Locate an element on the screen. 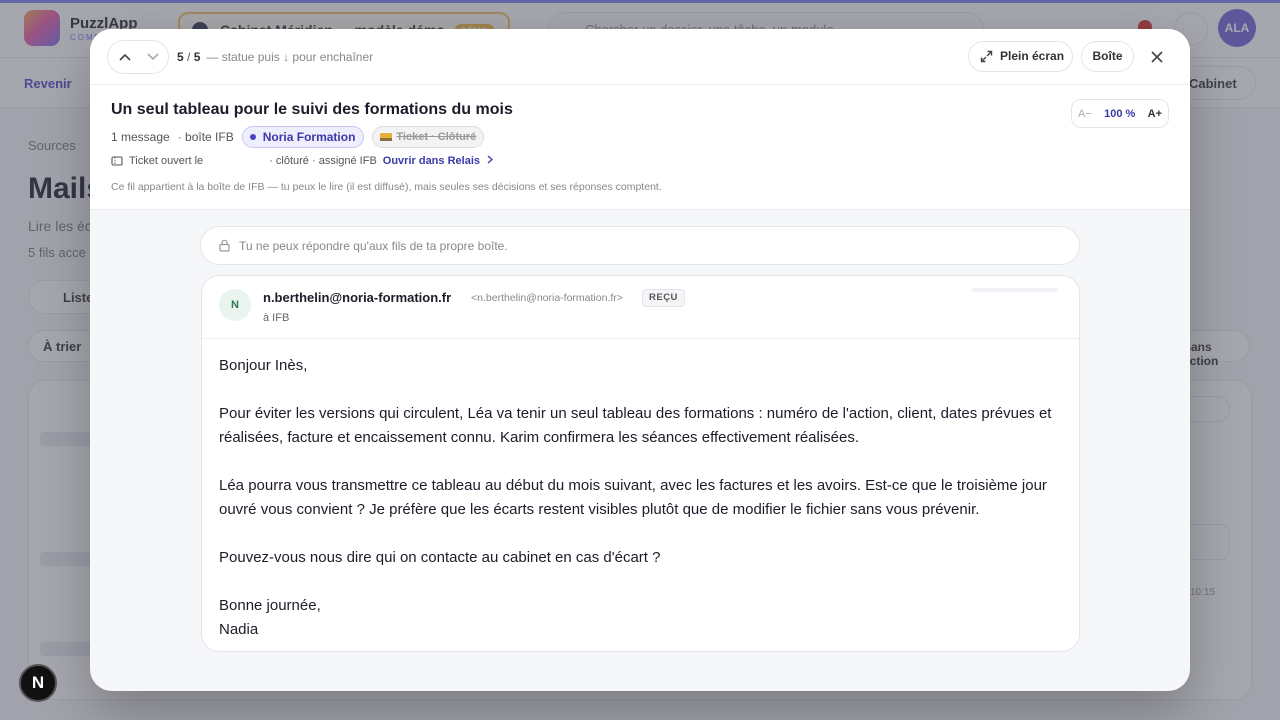 This screenshot has height=720, width=1280. ticket-status-badge: Ticket · Clôturé is located at coordinates (428, 137).